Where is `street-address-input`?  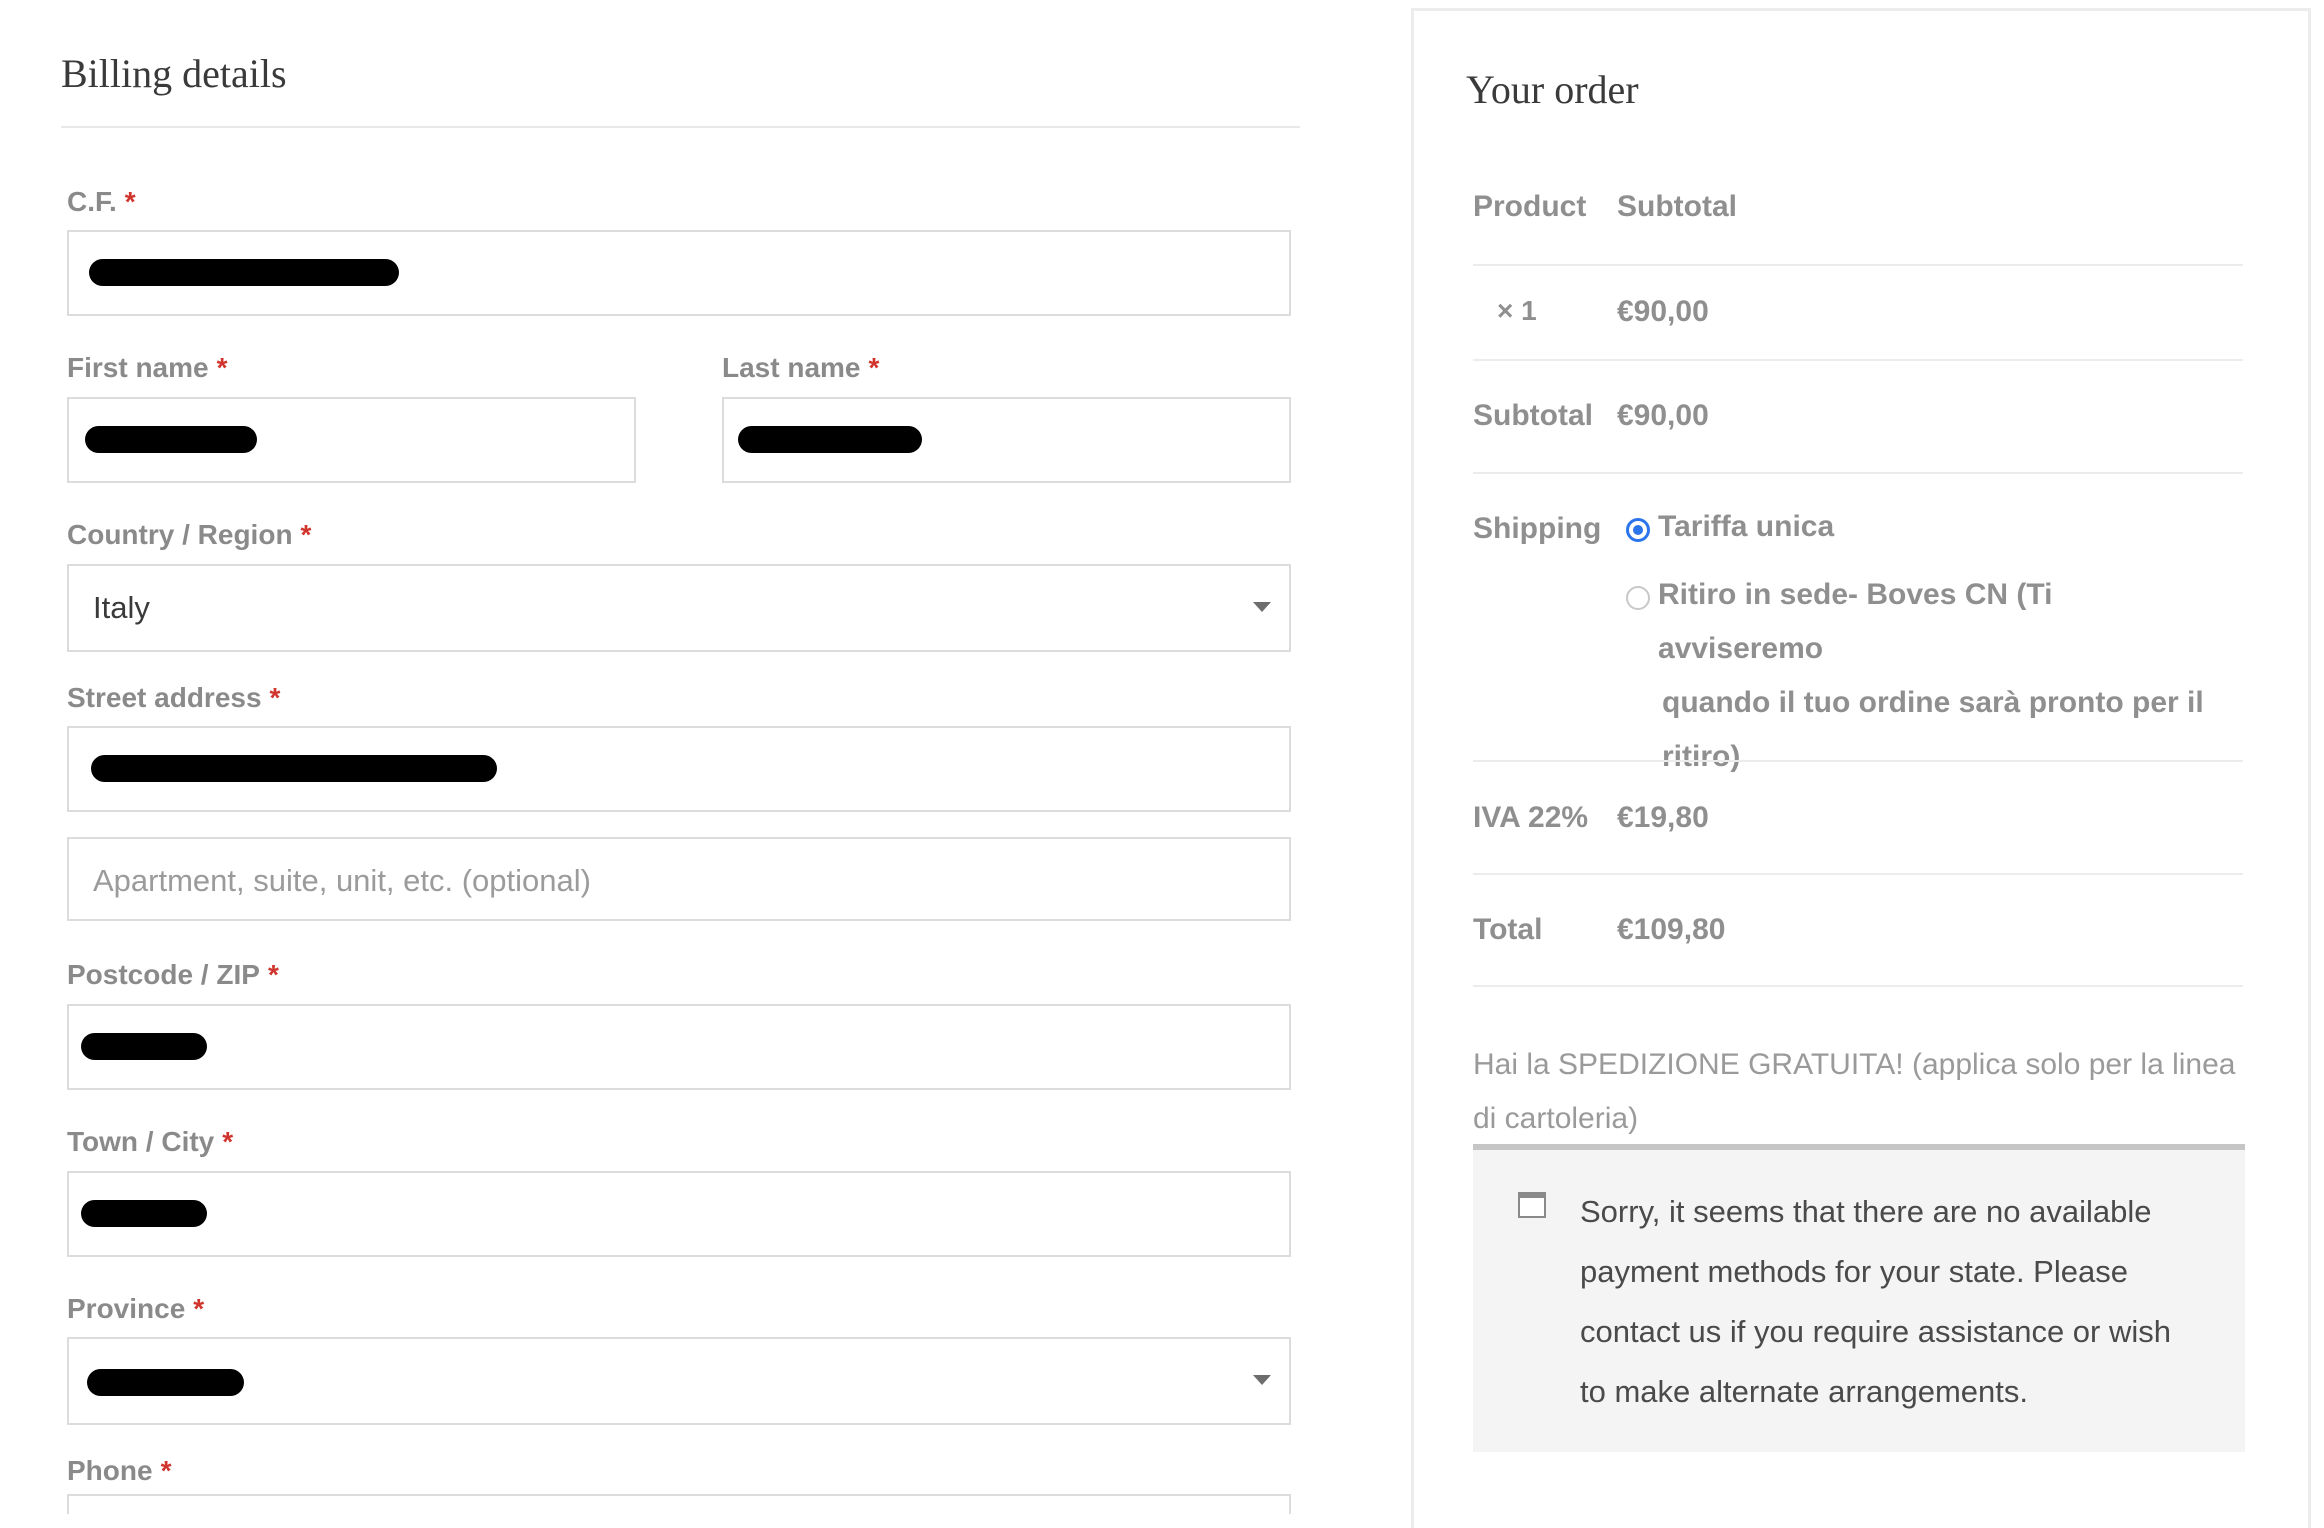 street-address-input is located at coordinates (679, 769).